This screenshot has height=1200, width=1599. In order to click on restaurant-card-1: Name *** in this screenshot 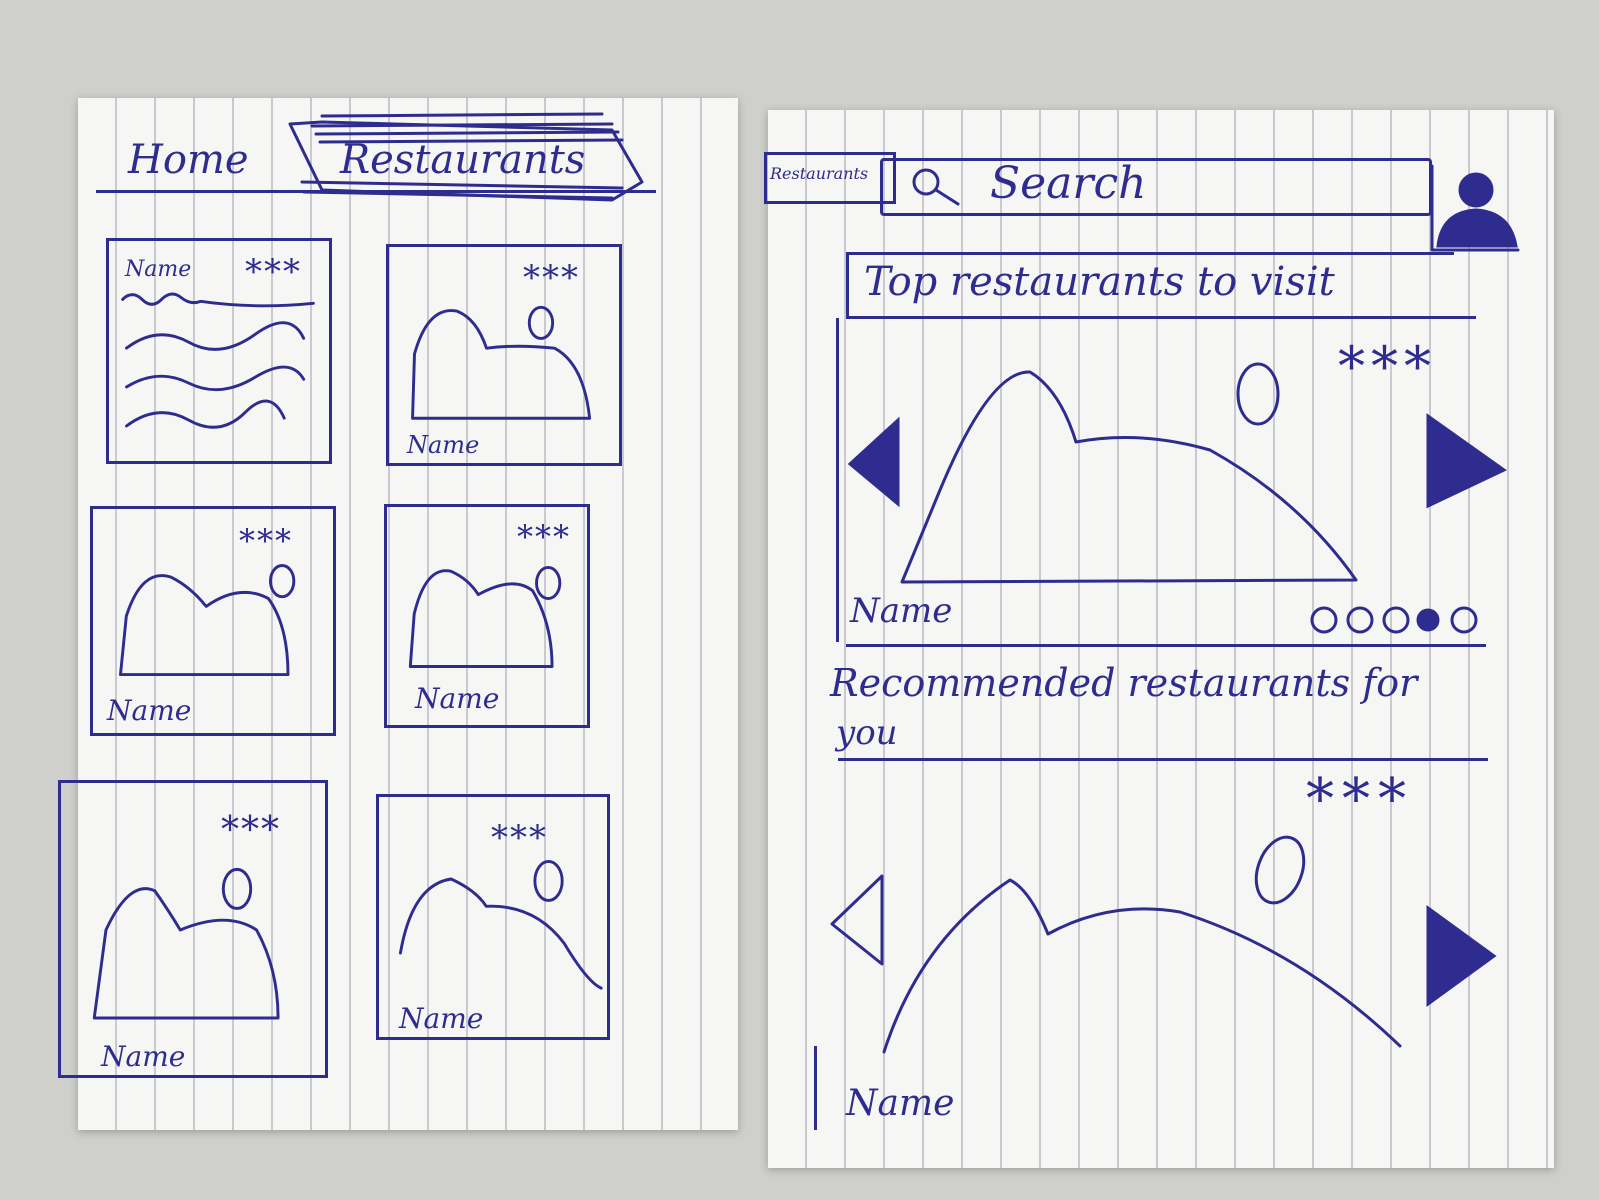, I will do `click(219, 351)`.